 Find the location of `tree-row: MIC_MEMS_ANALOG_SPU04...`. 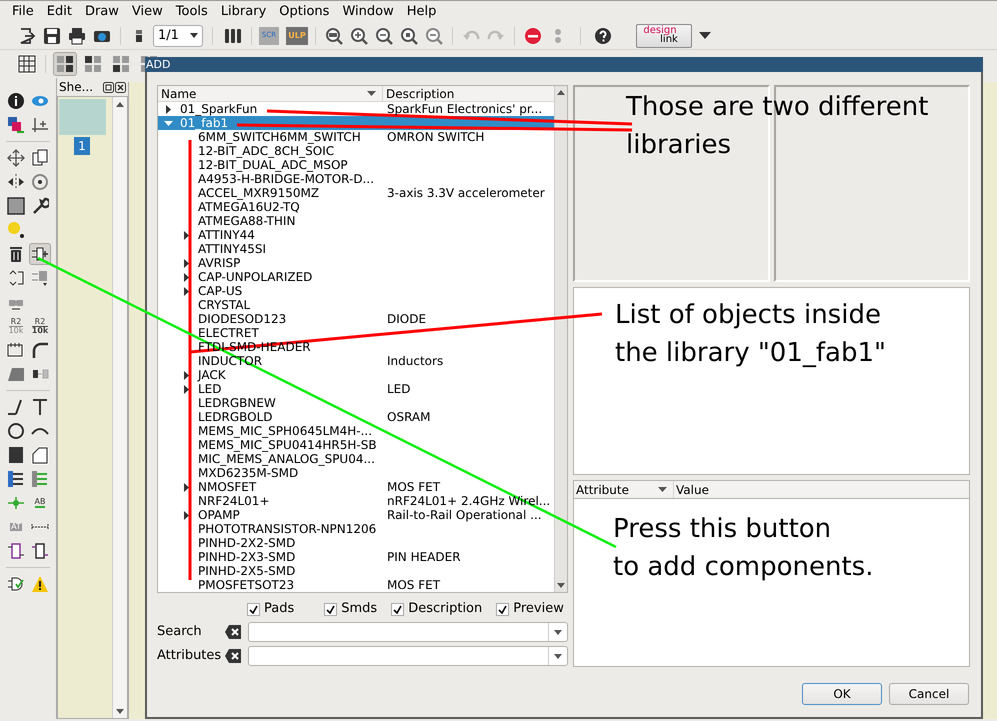

tree-row: MIC_MEMS_ANALOG_SPU04... is located at coordinates (356, 459).